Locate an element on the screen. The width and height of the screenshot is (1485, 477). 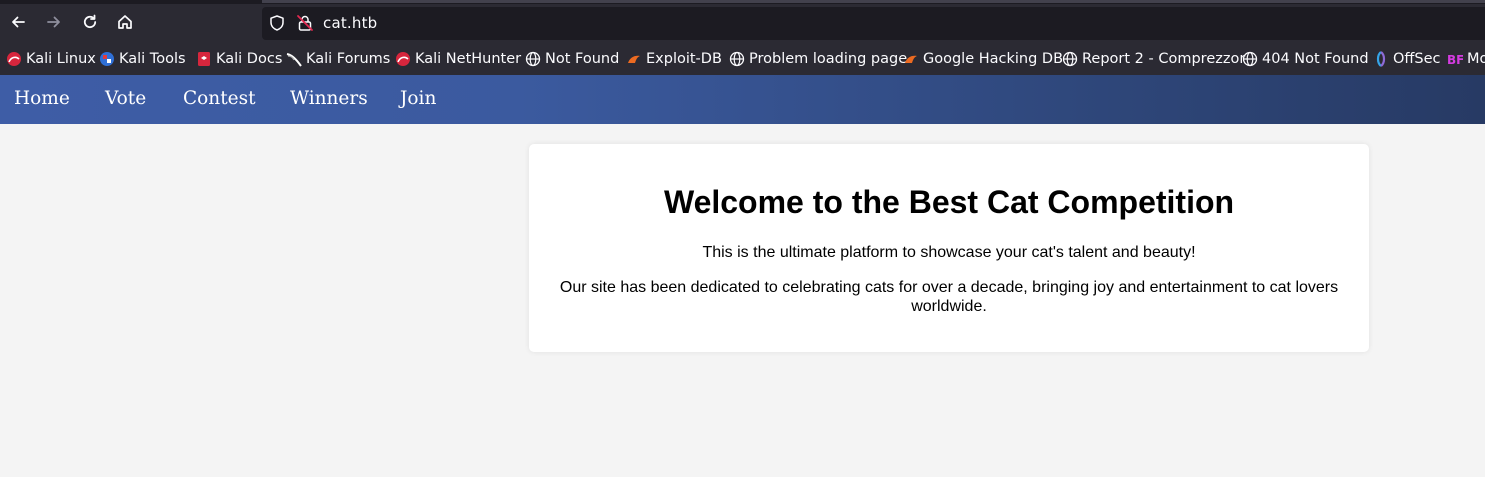
bookmark-exploit-db: Exploit-DB is located at coordinates (674, 59).